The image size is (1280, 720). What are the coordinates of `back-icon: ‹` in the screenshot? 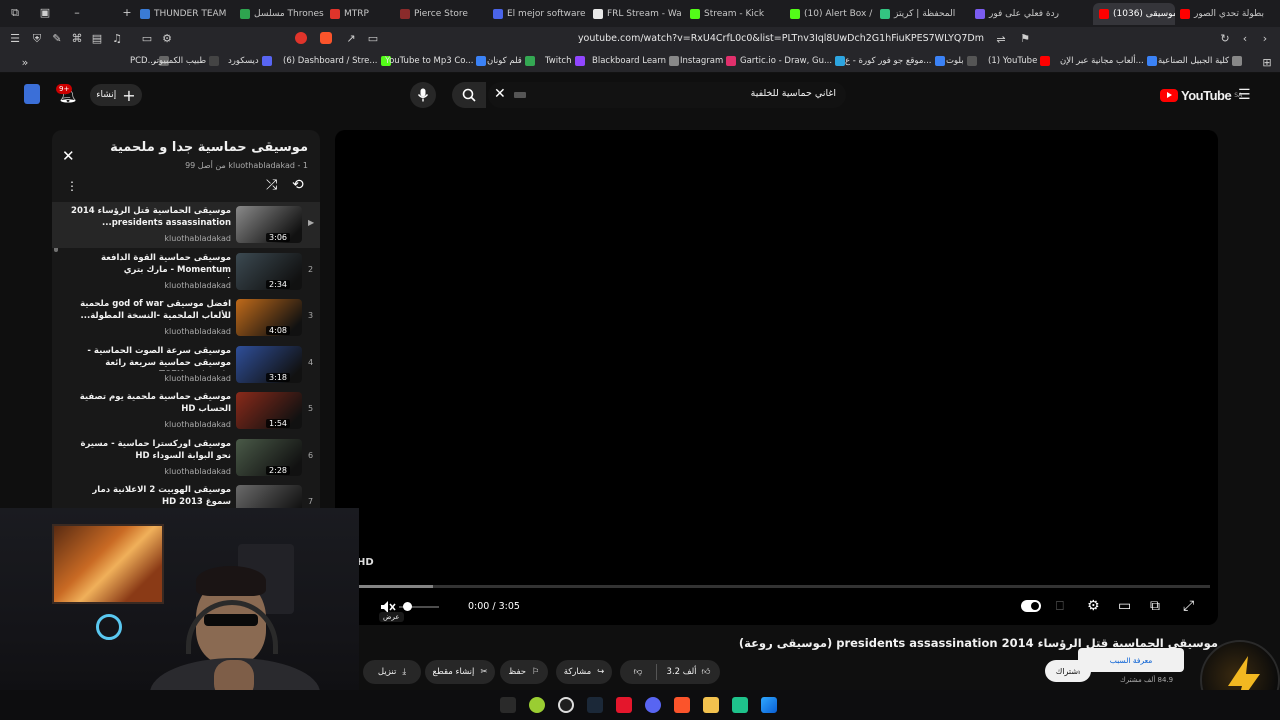 It's located at (1245, 39).